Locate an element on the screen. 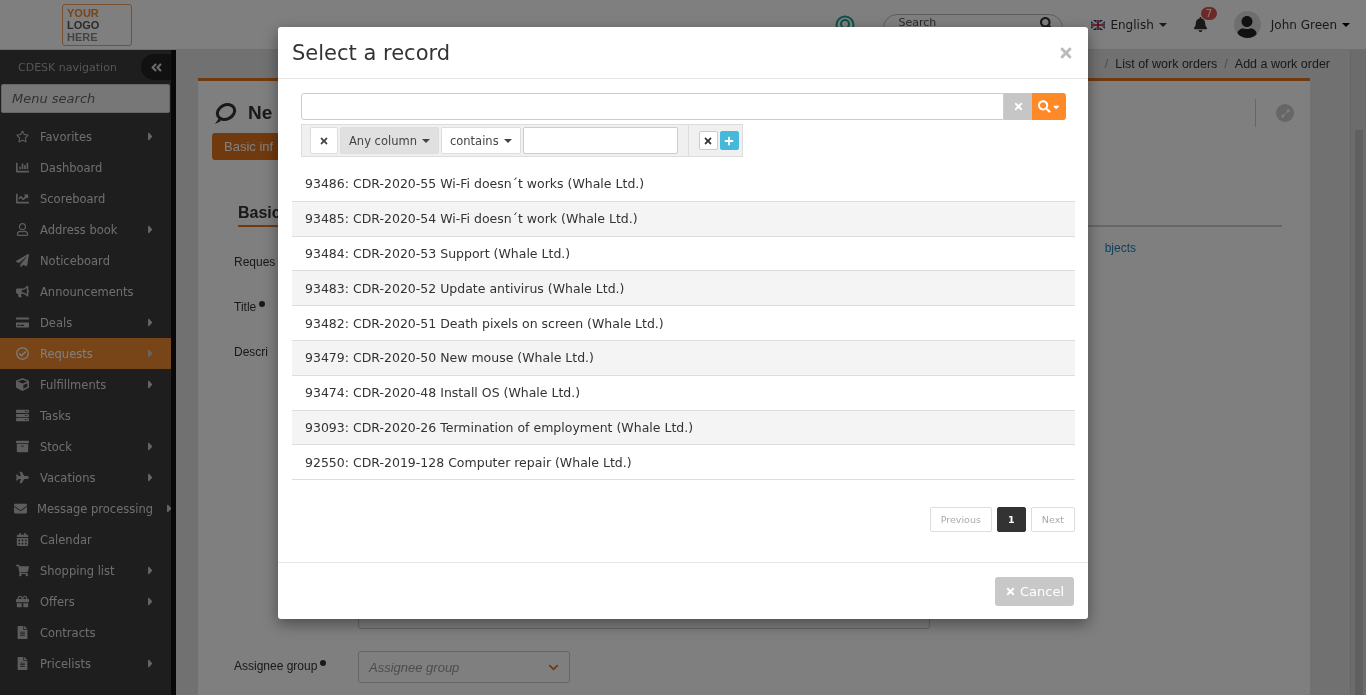 The image size is (1366, 695). menu-item: Tasks is located at coordinates (85, 415).